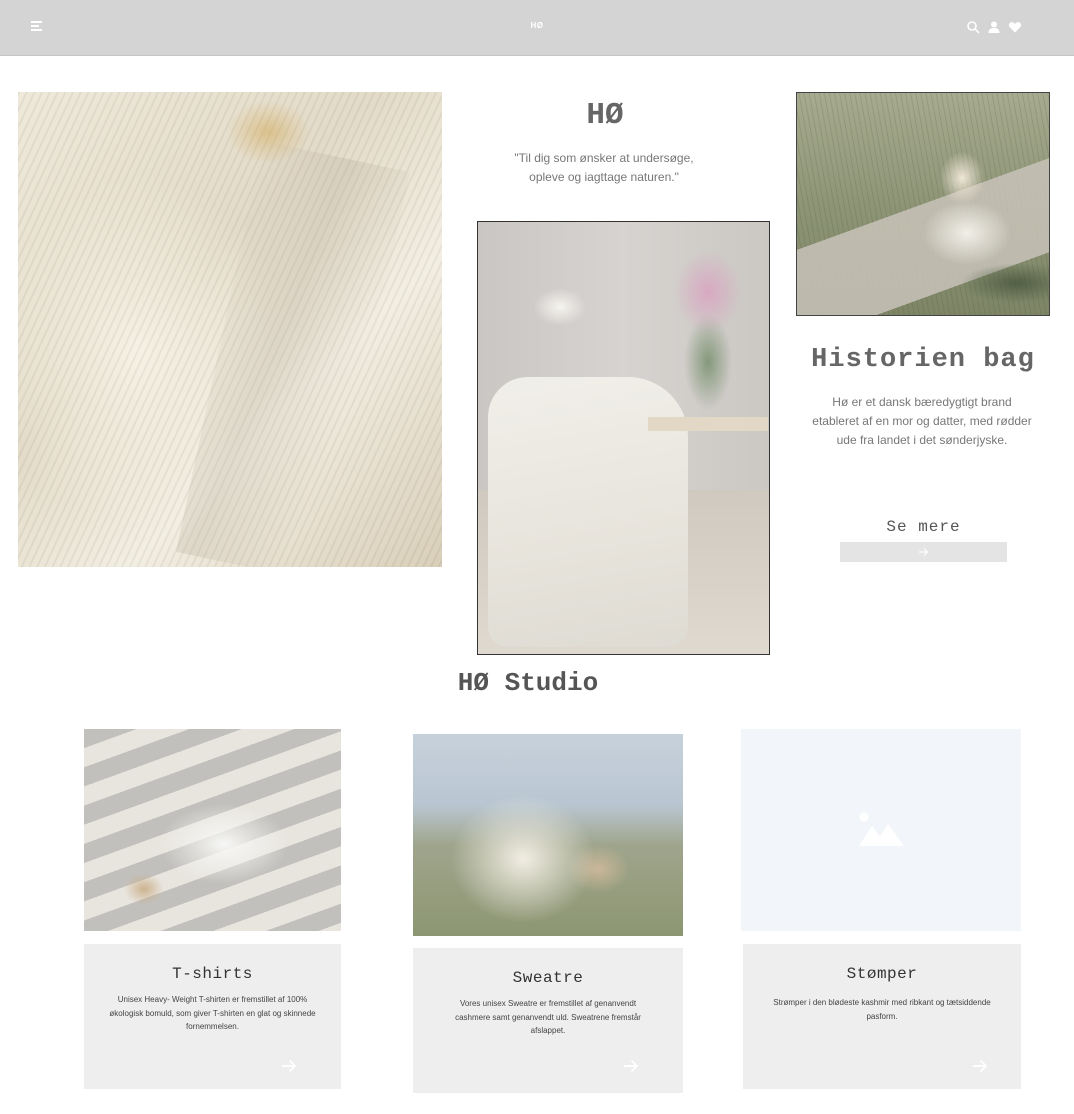 The image size is (1074, 1114). Describe the element at coordinates (1015, 27) in the screenshot. I see `heart-icon` at that location.